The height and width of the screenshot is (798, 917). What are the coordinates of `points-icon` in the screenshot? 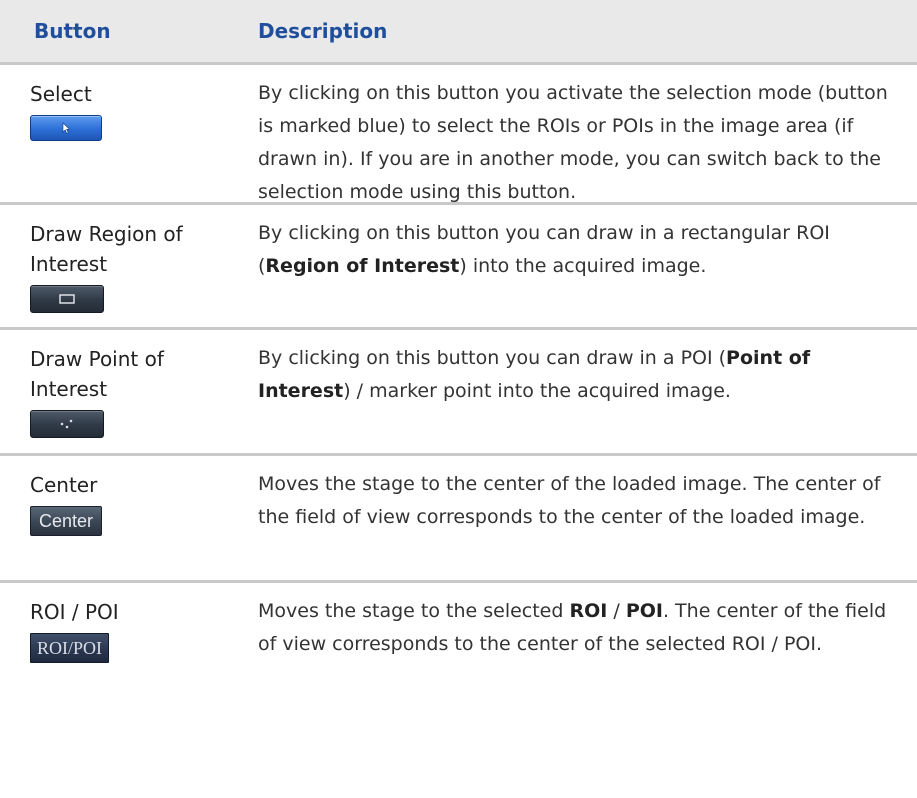 It's located at (67, 424).